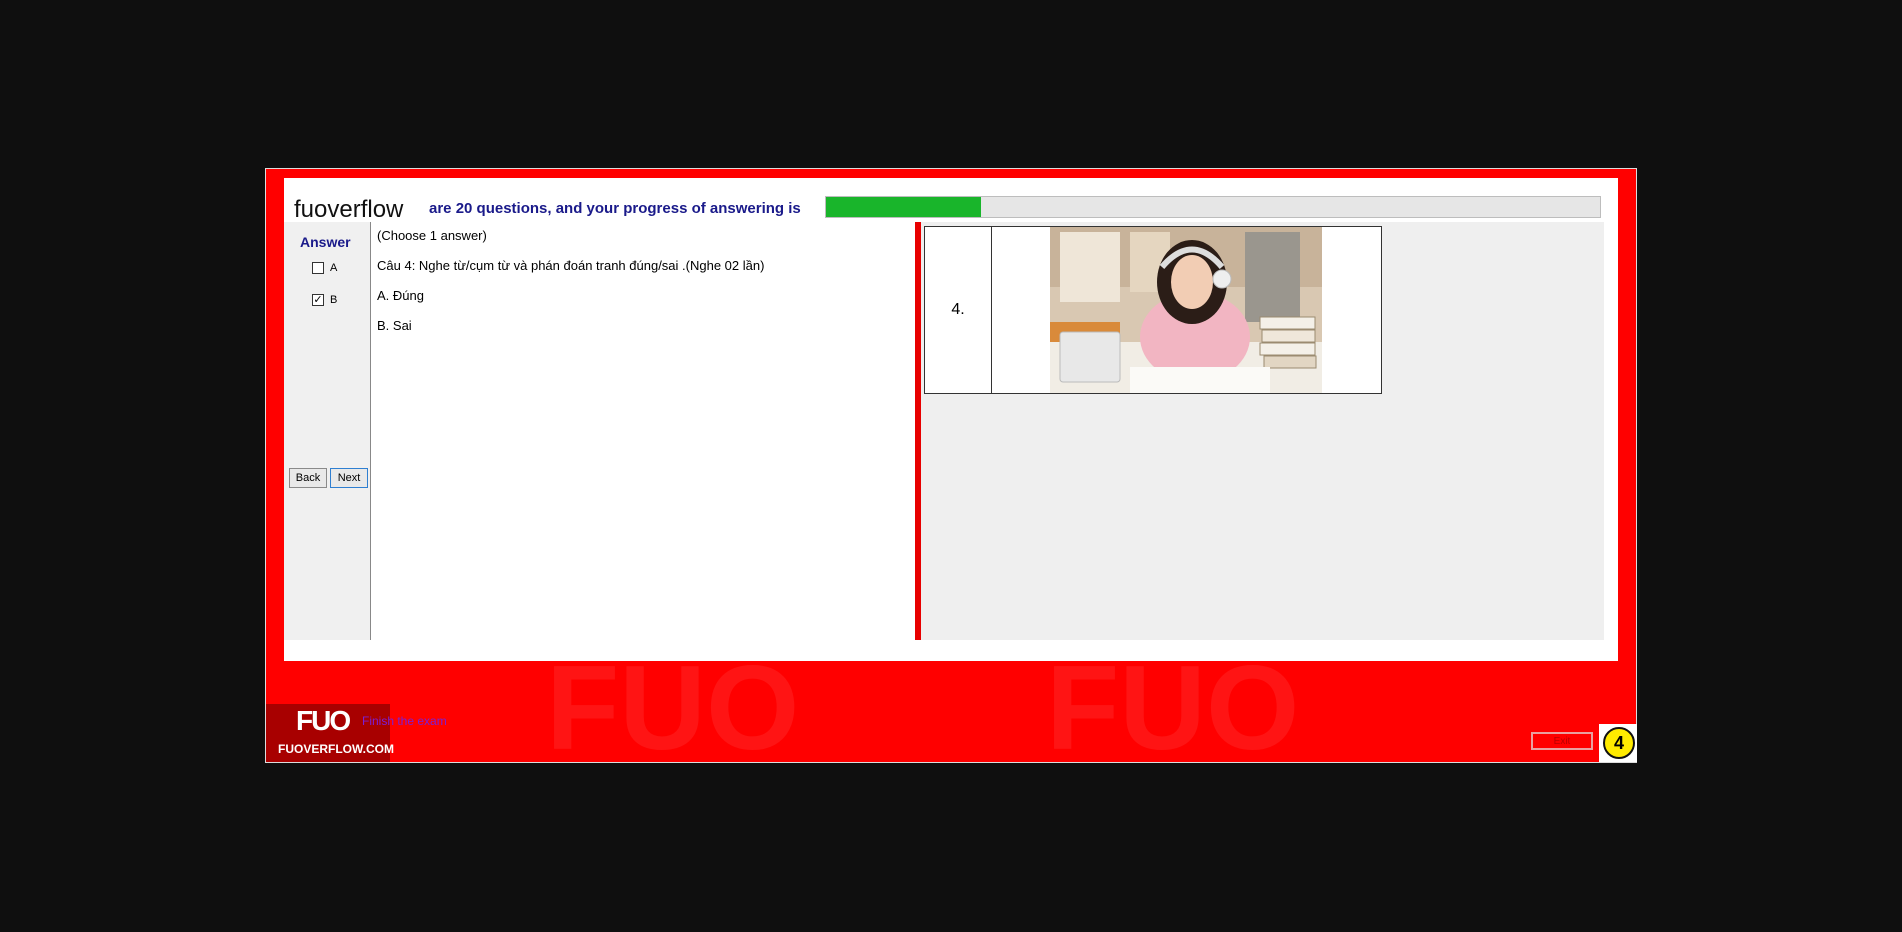 Image resolution: width=1902 pixels, height=932 pixels. Describe the element at coordinates (318, 300) in the screenshot. I see `checkbox-b: ✓` at that location.